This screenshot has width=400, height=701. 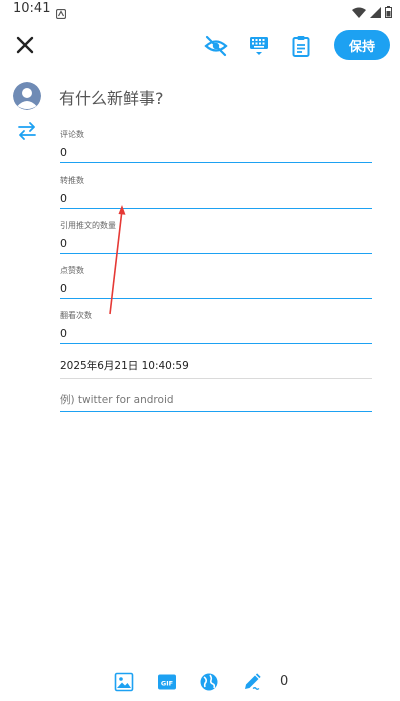 I want to click on clipboard-icon, so click(x=301, y=46).